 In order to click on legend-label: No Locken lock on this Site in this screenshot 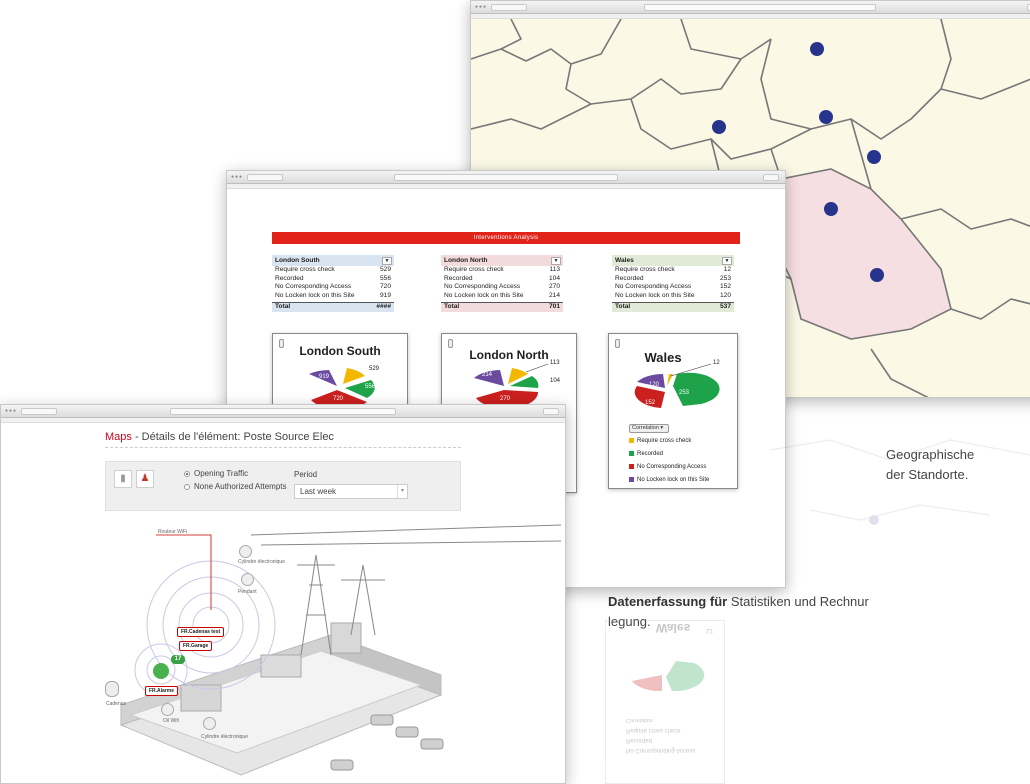, I will do `click(673, 480)`.